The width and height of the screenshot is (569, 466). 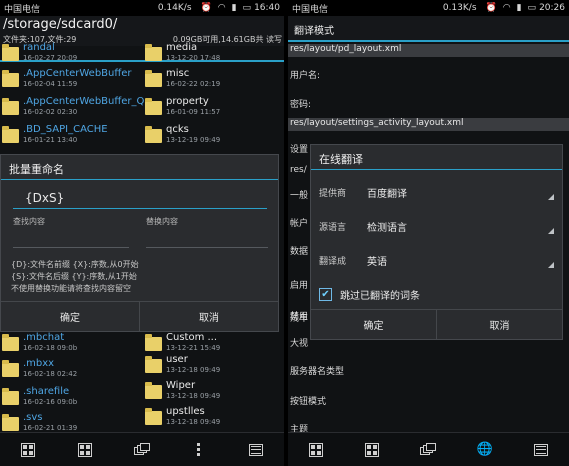 What do you see at coordinates (33, 417) in the screenshot?
I see `file-name: .svs` at bounding box center [33, 417].